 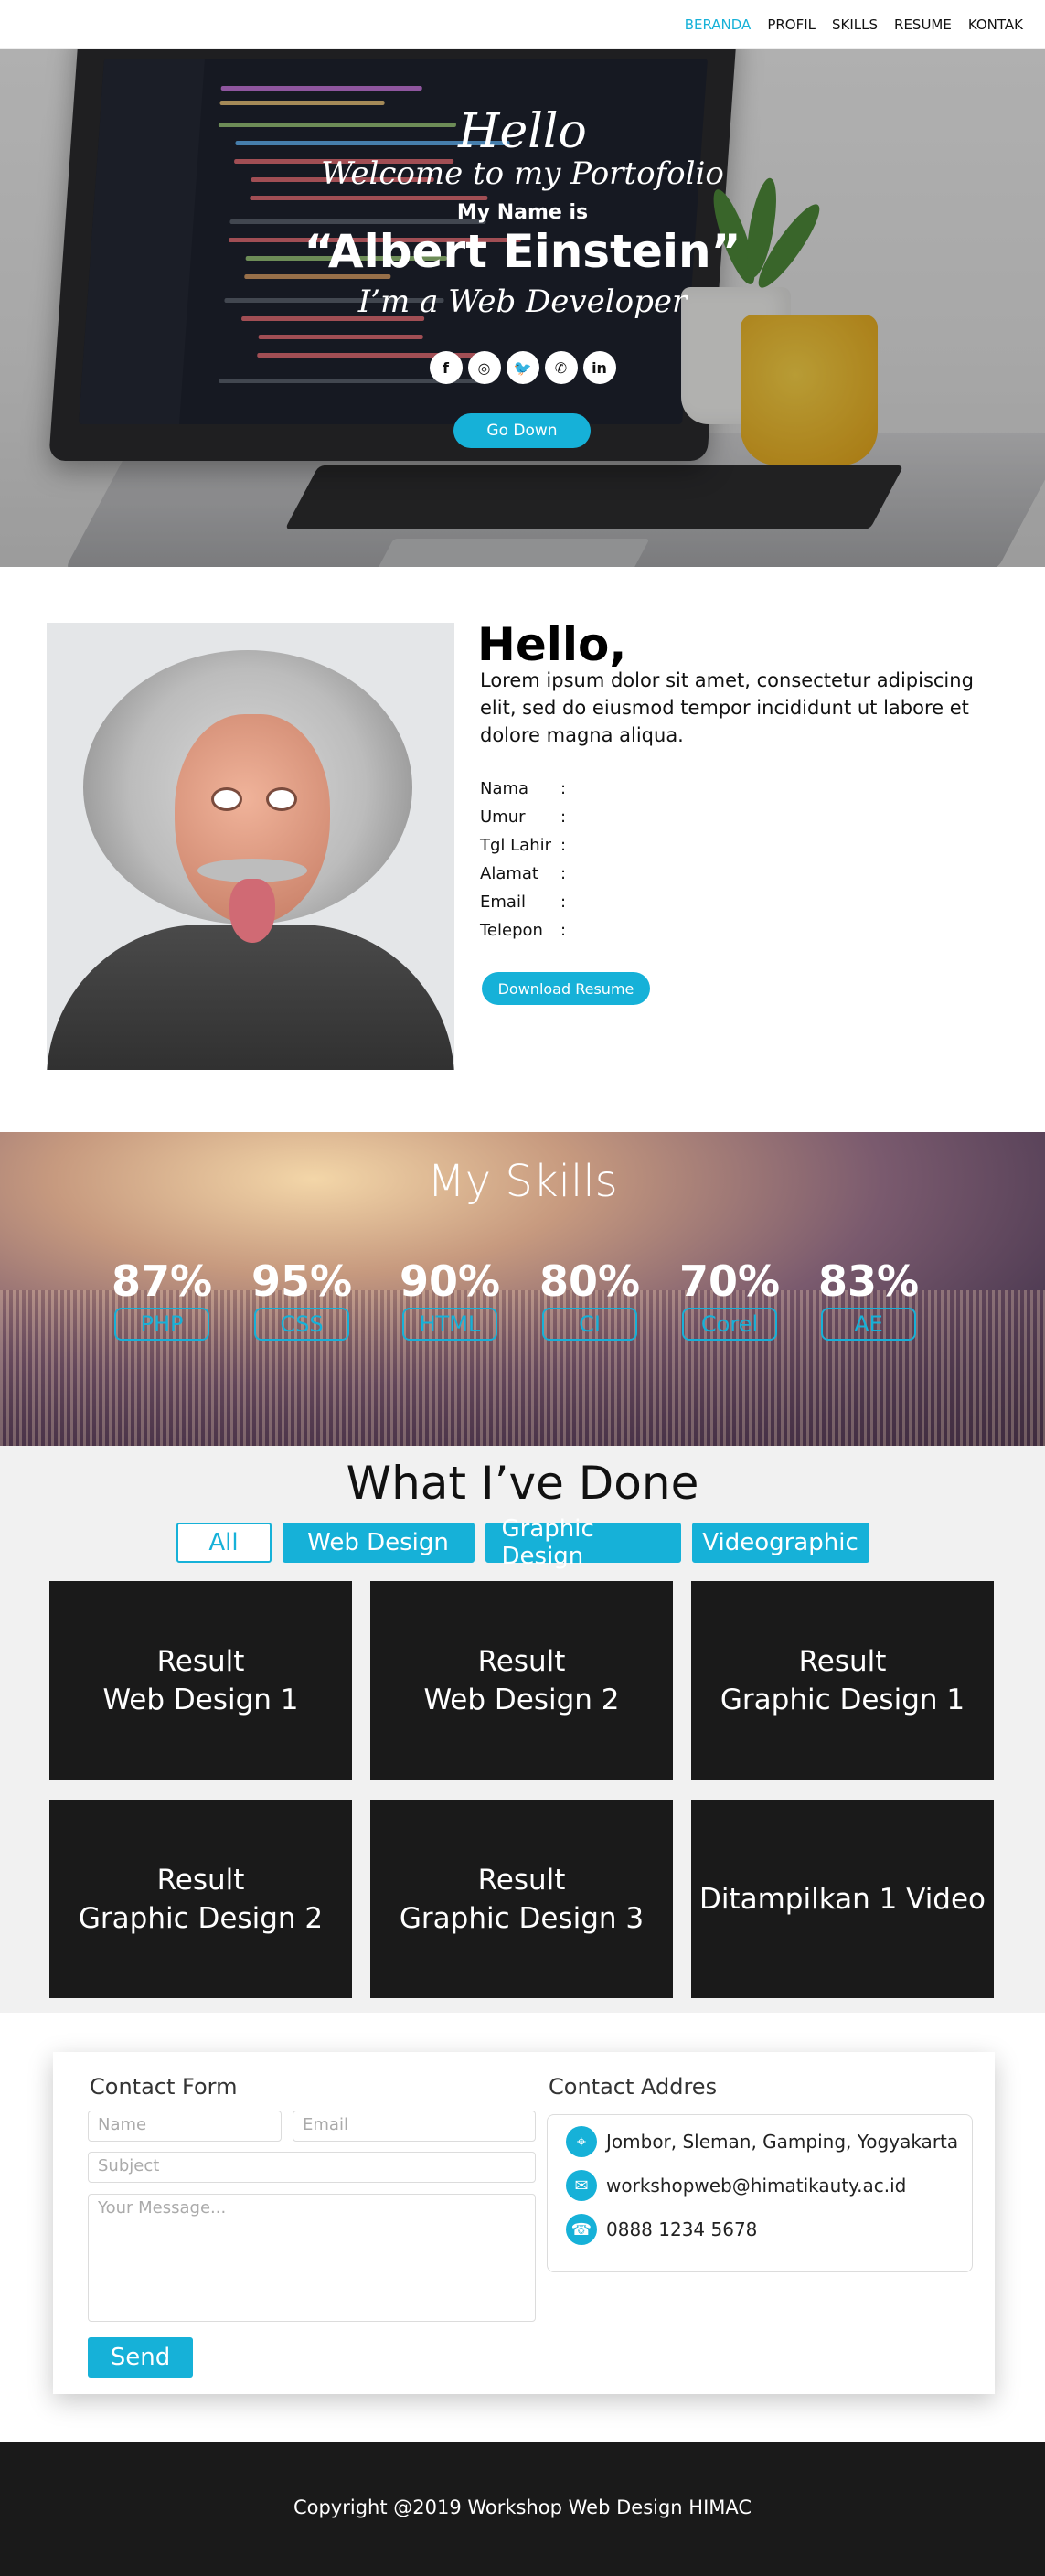 I want to click on card-line: Graphic Design 3, so click(x=522, y=1918).